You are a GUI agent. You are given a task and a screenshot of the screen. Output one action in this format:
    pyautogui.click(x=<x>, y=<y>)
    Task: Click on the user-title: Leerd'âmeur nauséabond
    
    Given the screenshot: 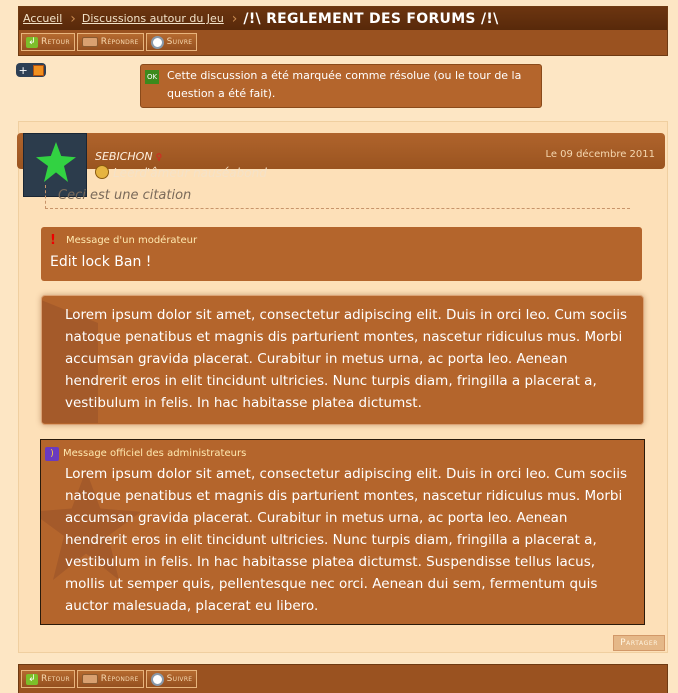 What is the action you would take?
    pyautogui.click(x=181, y=172)
    